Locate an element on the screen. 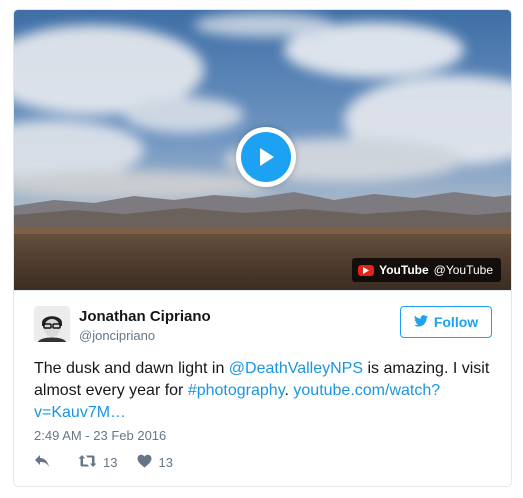  follow-label: Follow is located at coordinates (456, 322).